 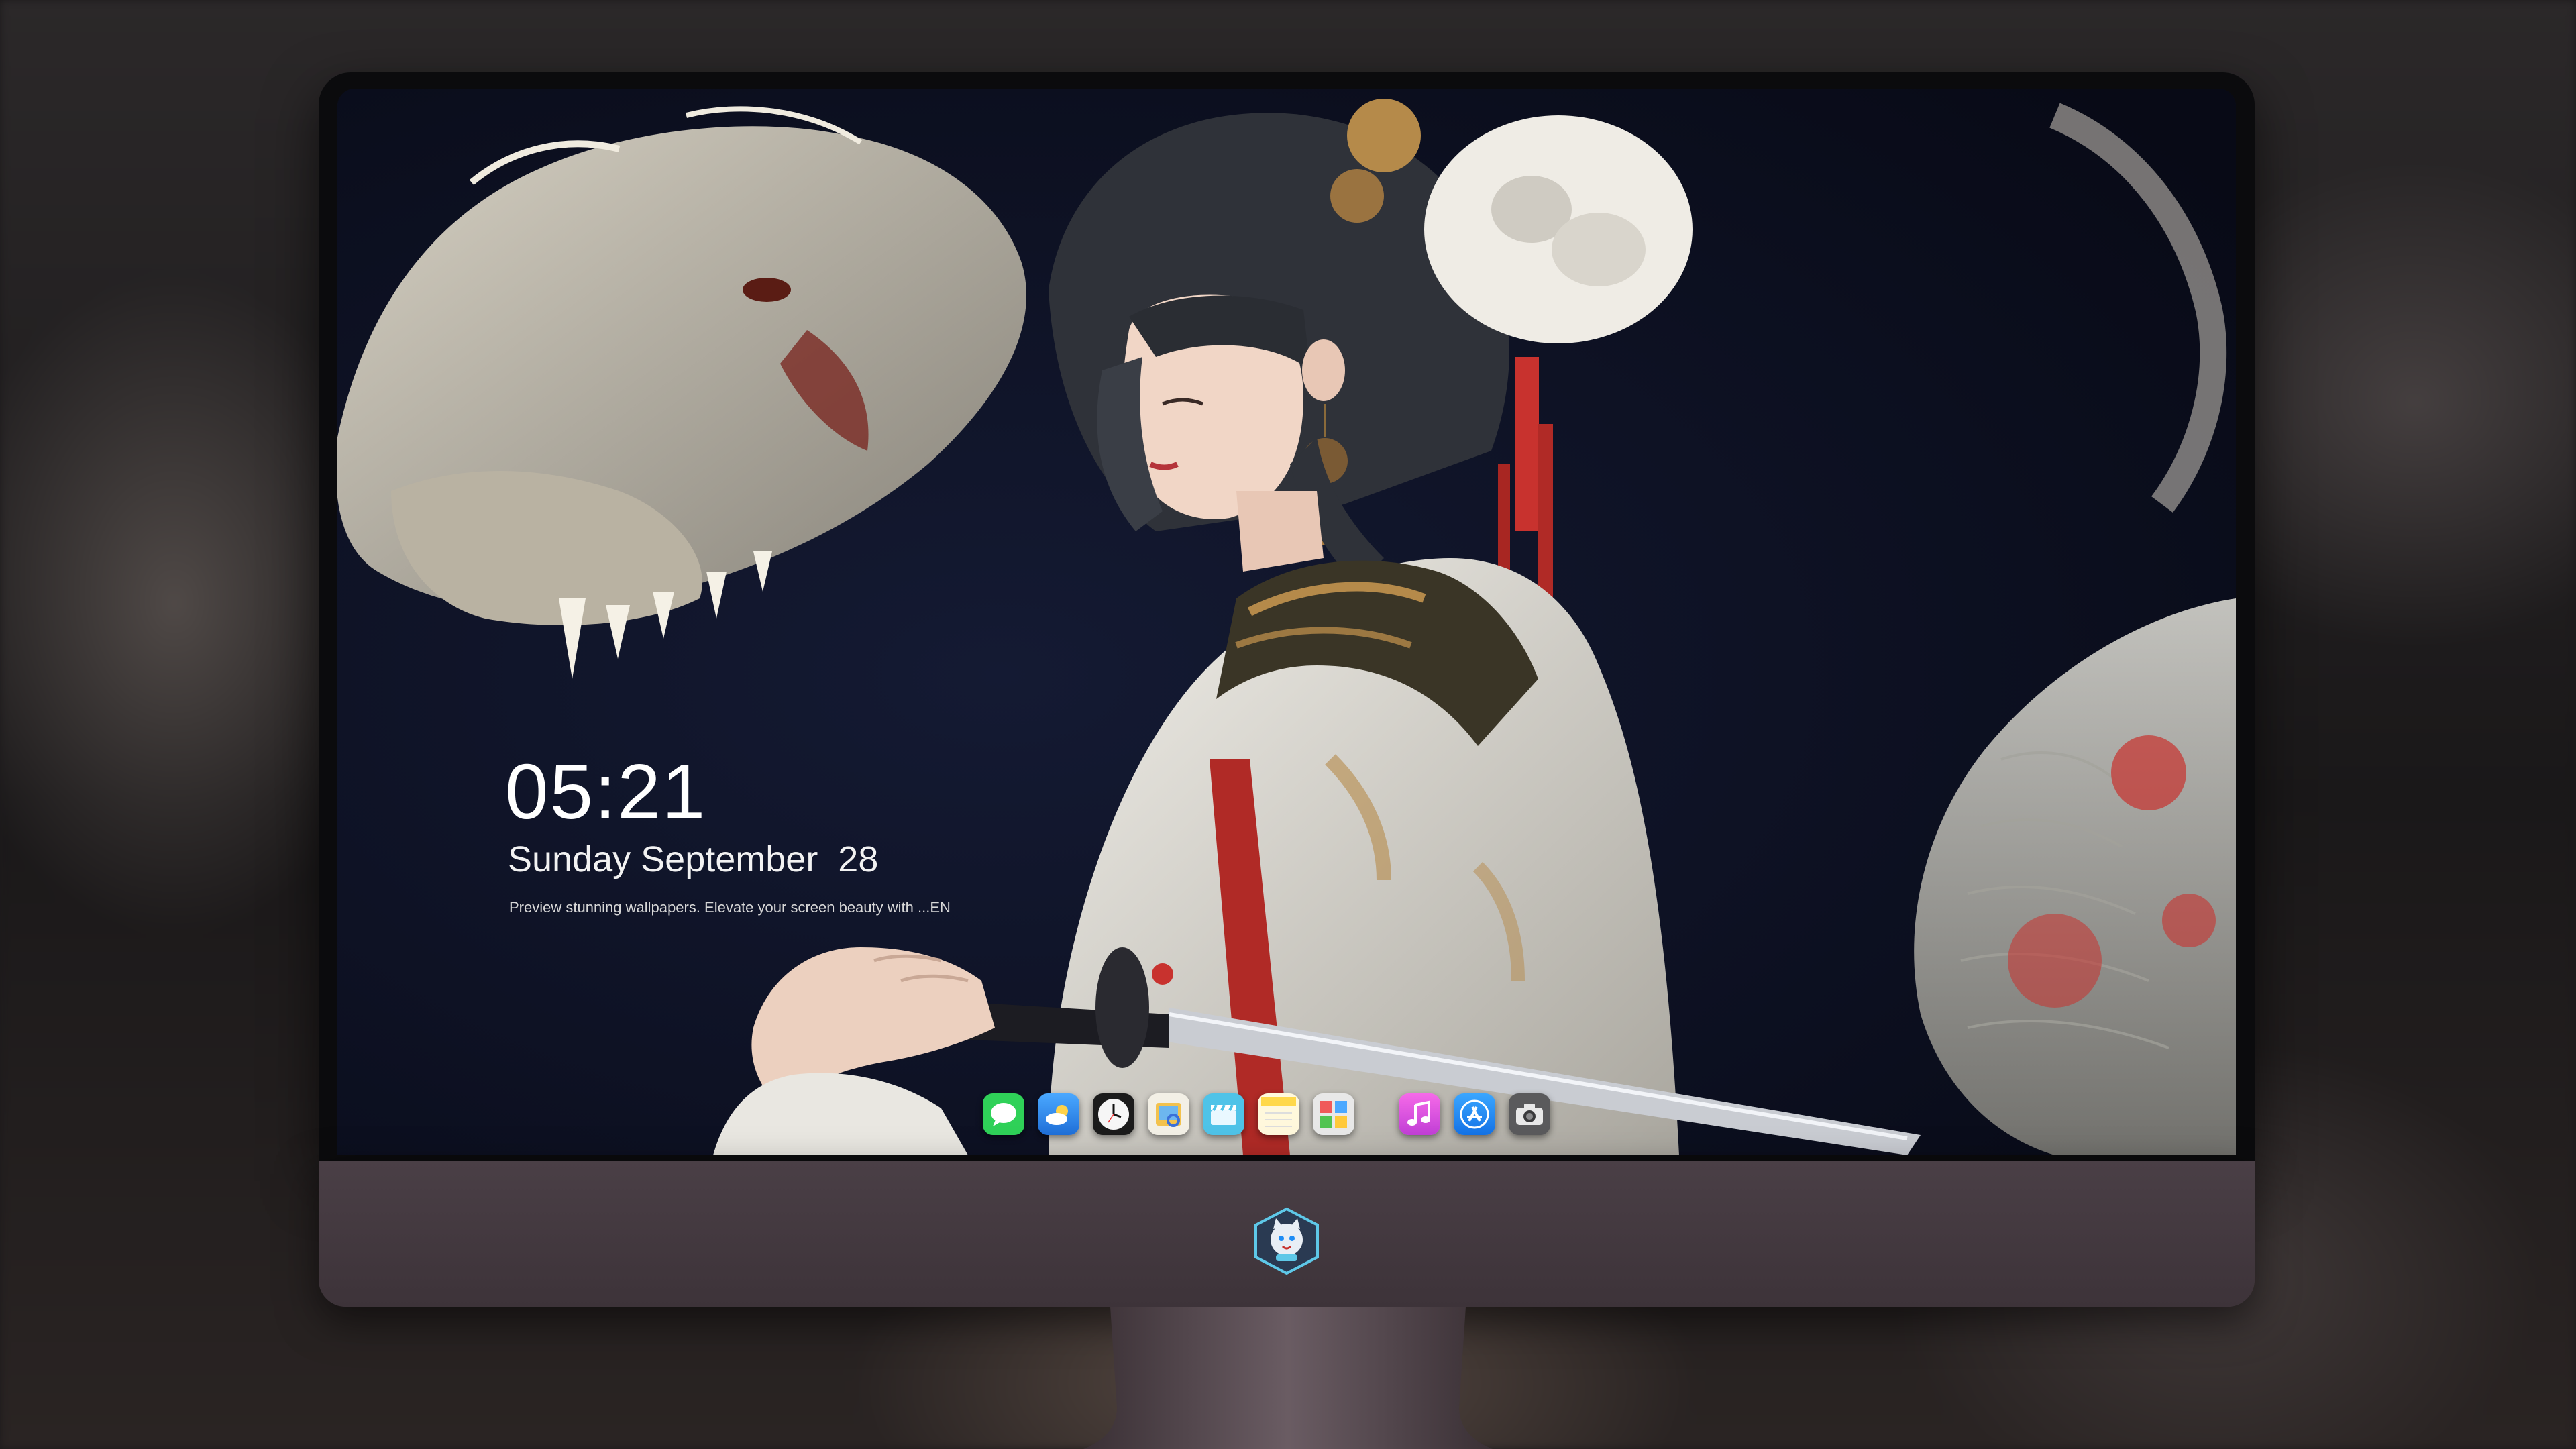 I want to click on cat-mascot-logo-icon, so click(x=1286, y=1241).